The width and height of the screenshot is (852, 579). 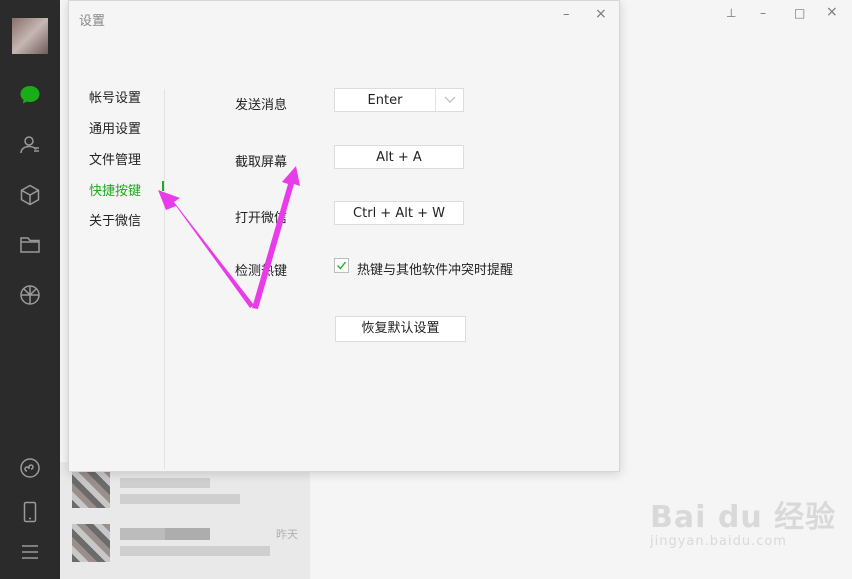 What do you see at coordinates (185, 548) in the screenshot?
I see `list-item: 昨天` at bounding box center [185, 548].